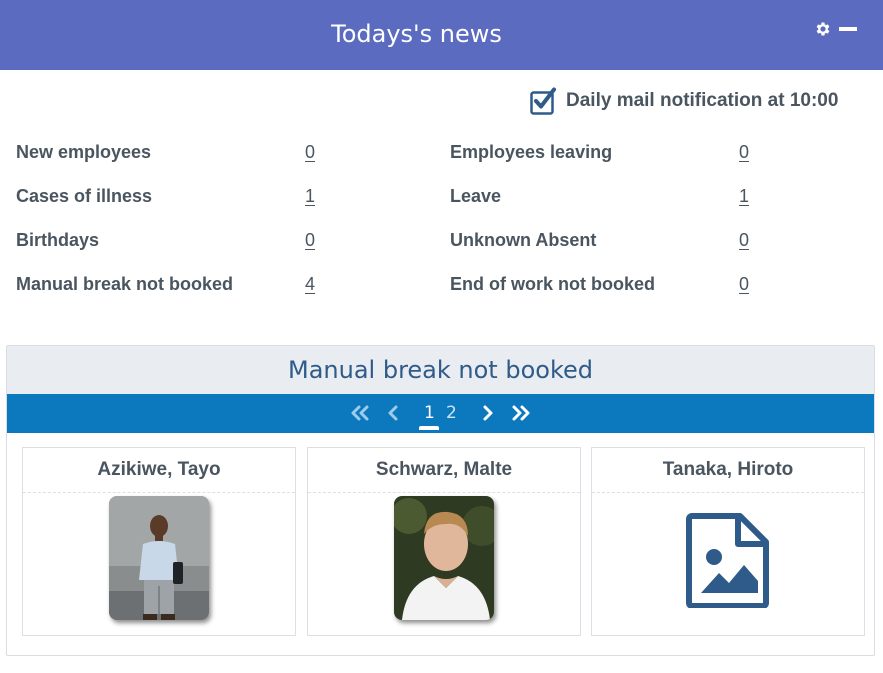  I want to click on stat-label-birthdays: Birthdays, so click(58, 240).